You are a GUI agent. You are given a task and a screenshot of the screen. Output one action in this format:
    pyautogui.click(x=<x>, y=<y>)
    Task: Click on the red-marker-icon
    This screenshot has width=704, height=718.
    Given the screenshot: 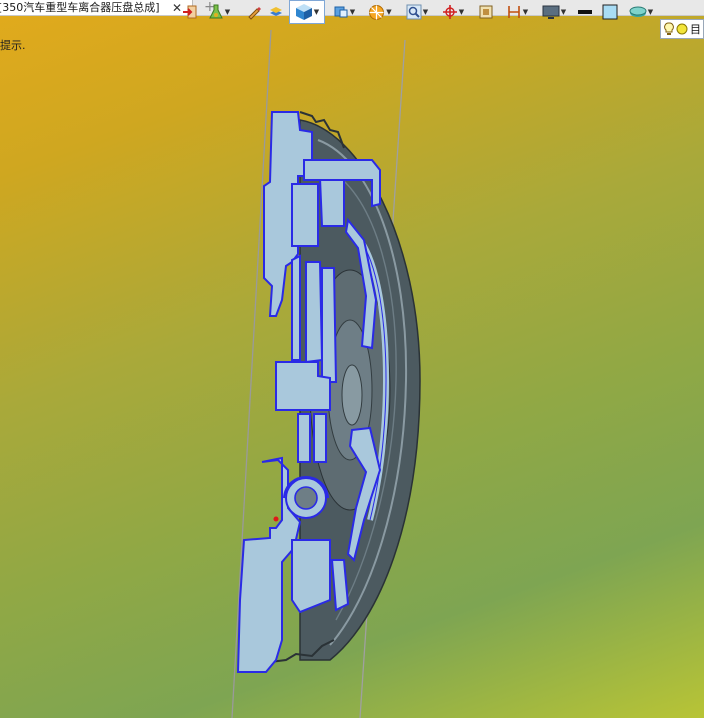 What is the action you would take?
    pyautogui.click(x=276, y=519)
    